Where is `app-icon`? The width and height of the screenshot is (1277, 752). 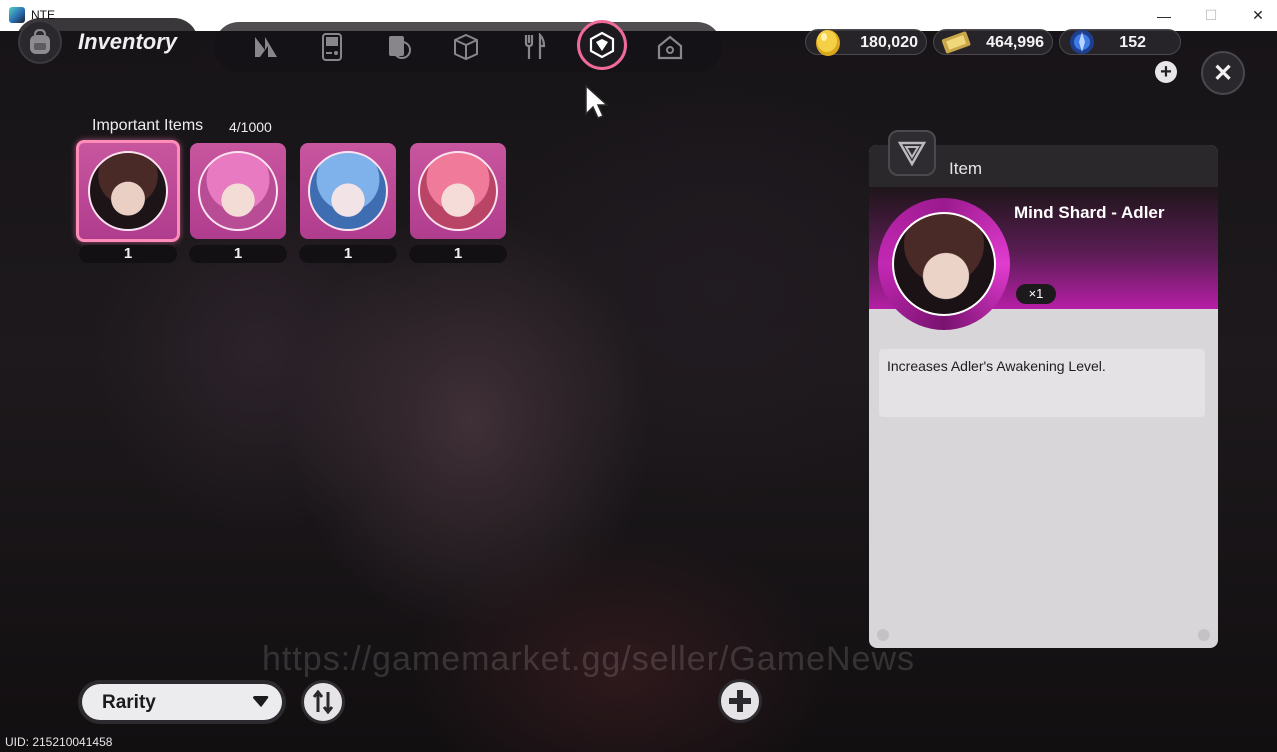 app-icon is located at coordinates (17, 15).